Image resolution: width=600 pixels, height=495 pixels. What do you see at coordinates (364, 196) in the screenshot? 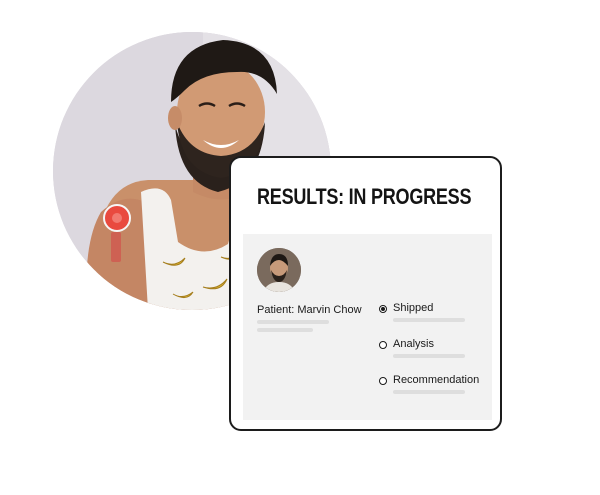
I see `results-title: RESULTS: IN PROGRESS` at bounding box center [364, 196].